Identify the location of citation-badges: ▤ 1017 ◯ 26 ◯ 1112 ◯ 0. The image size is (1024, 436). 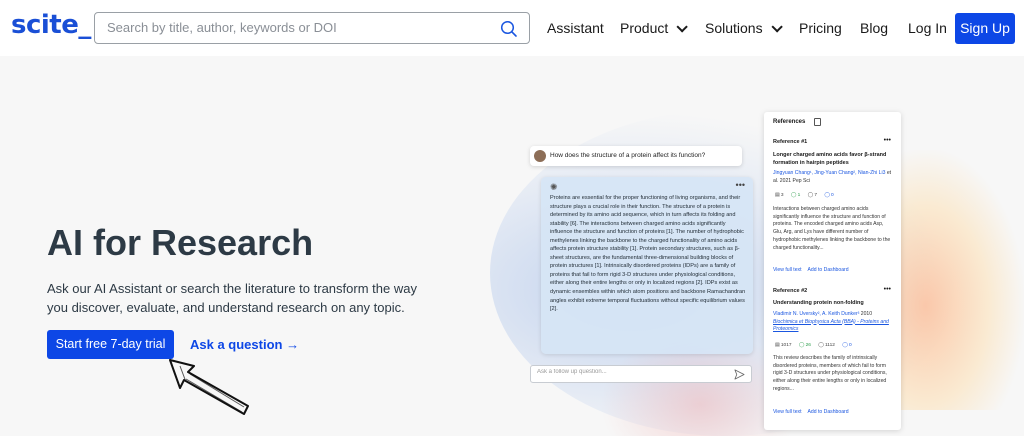
(814, 345).